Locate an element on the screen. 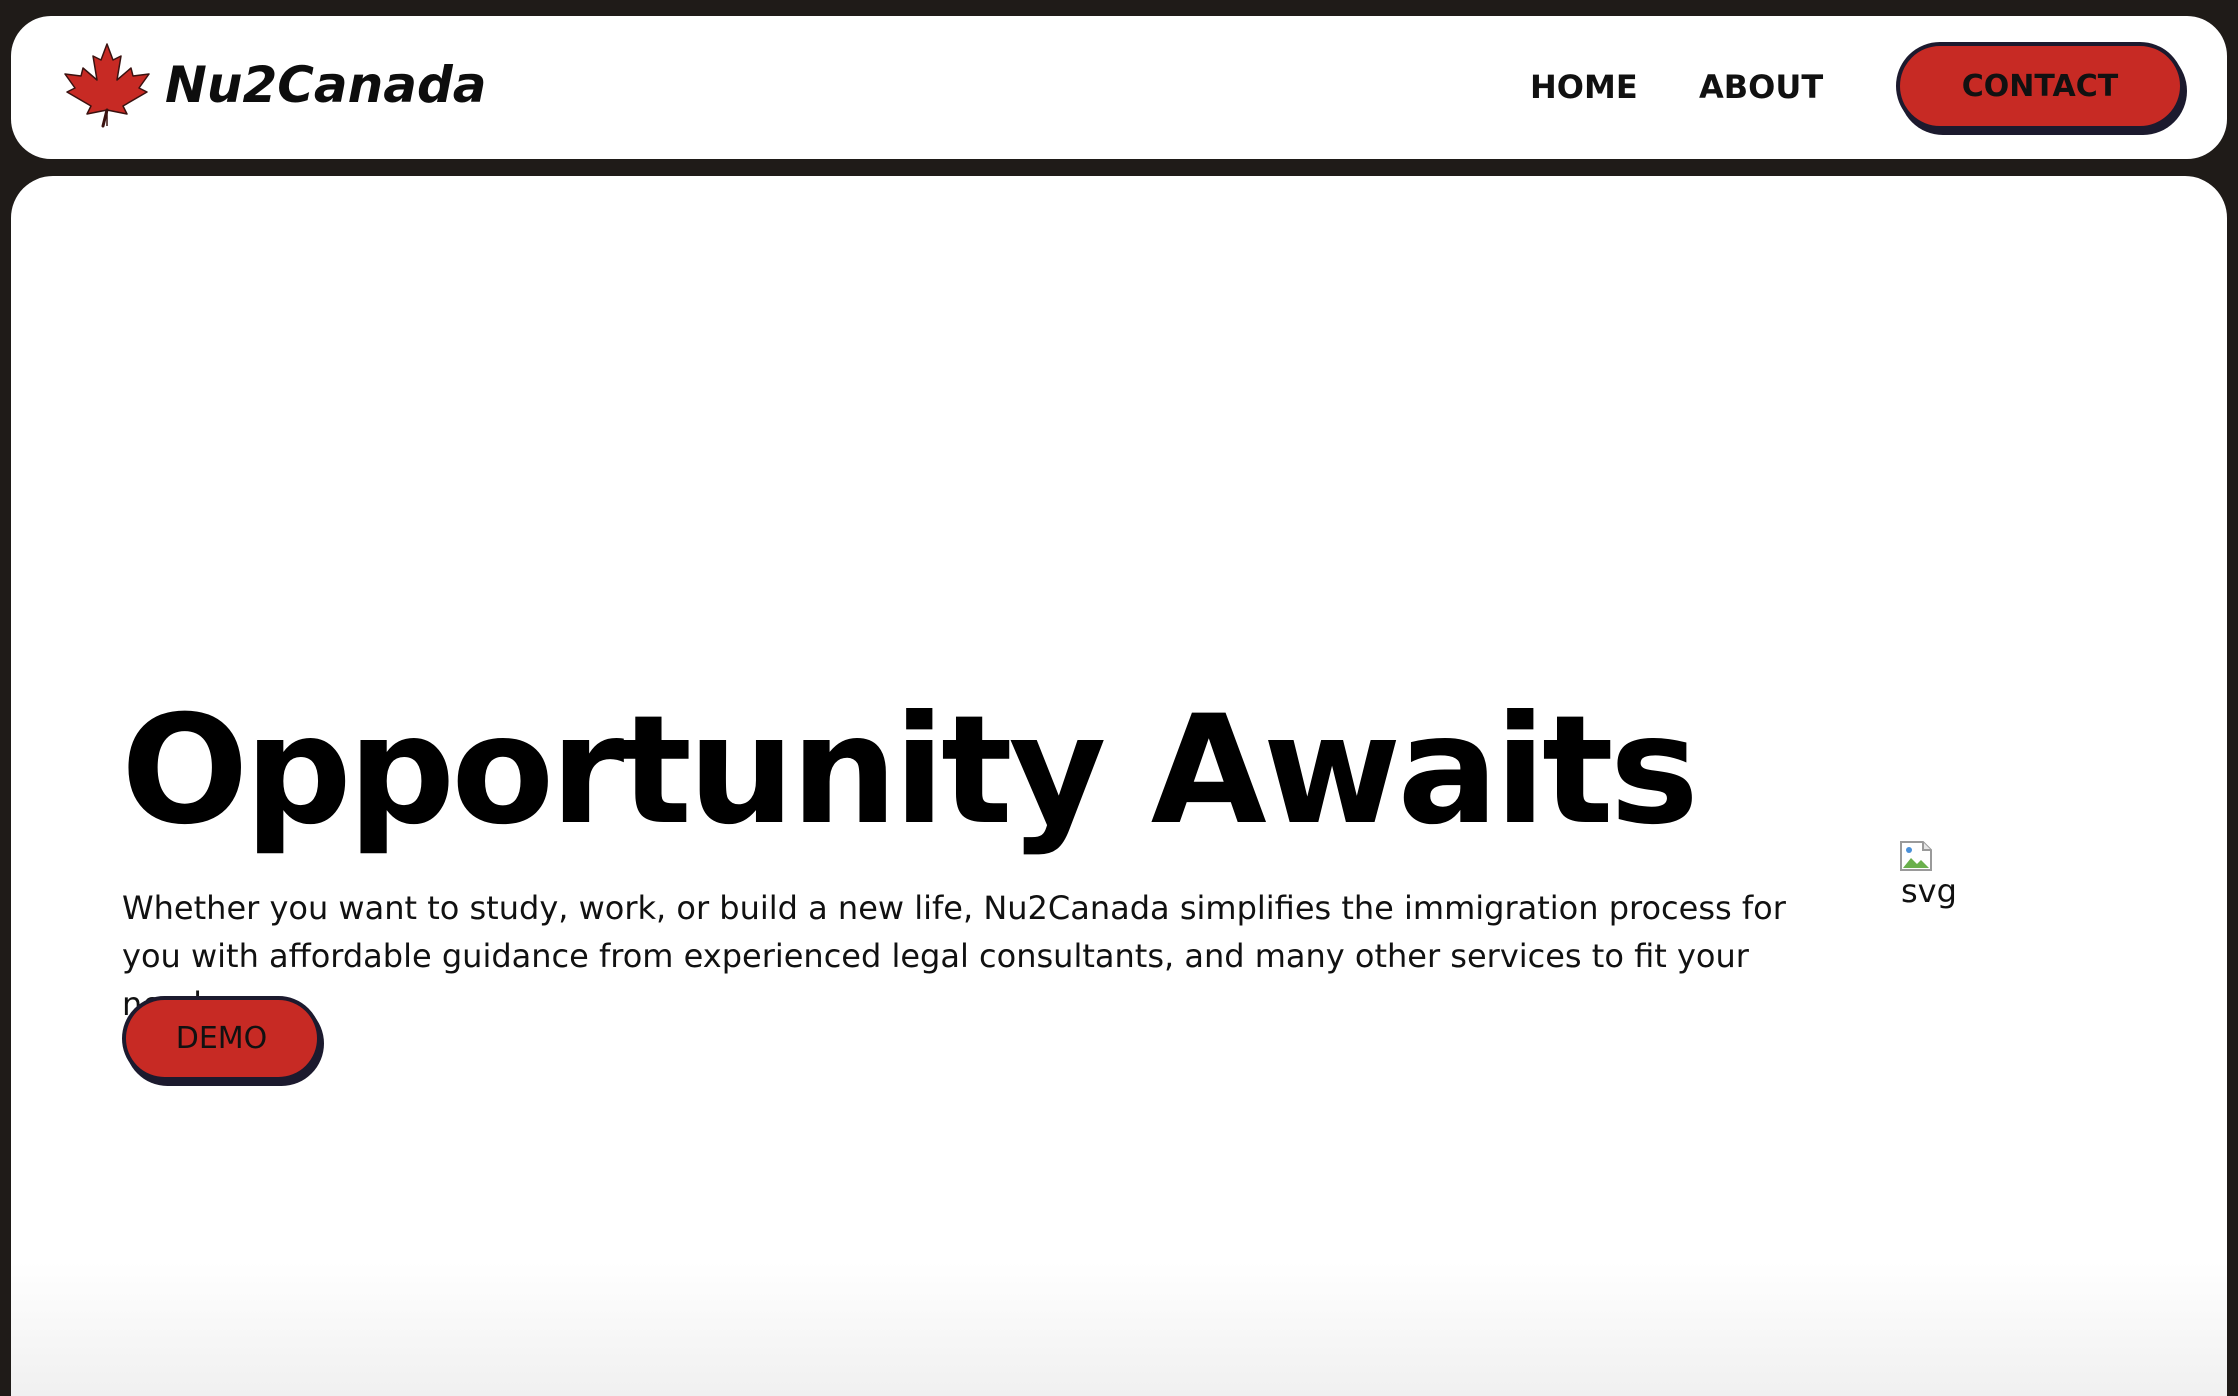  brand-logo: Nu2Canada is located at coordinates (272, 85).